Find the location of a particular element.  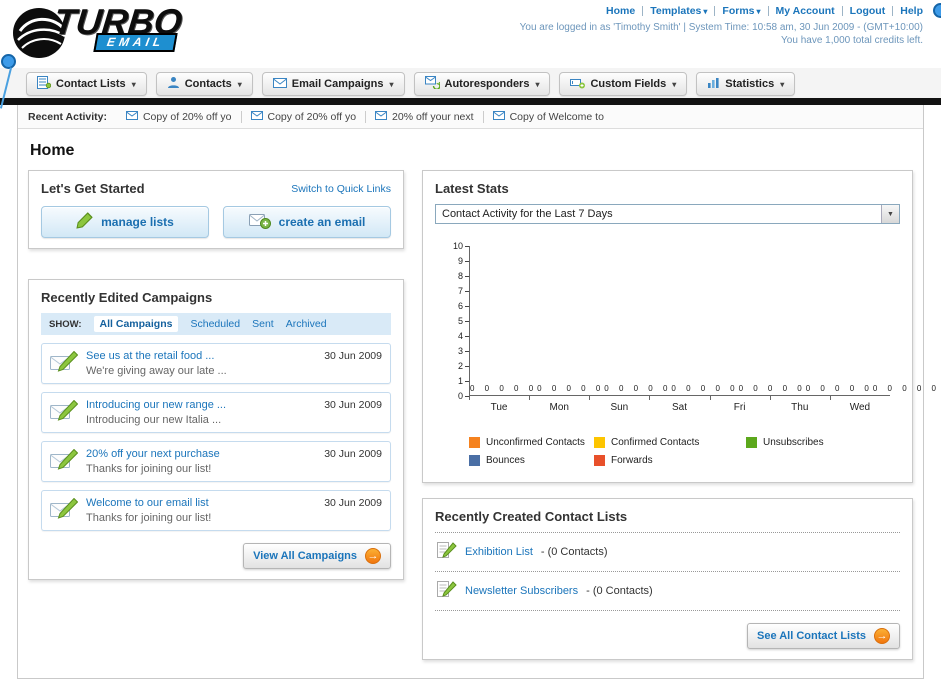

campaign-title-link: Welcome to our email list is located at coordinates (201, 503).